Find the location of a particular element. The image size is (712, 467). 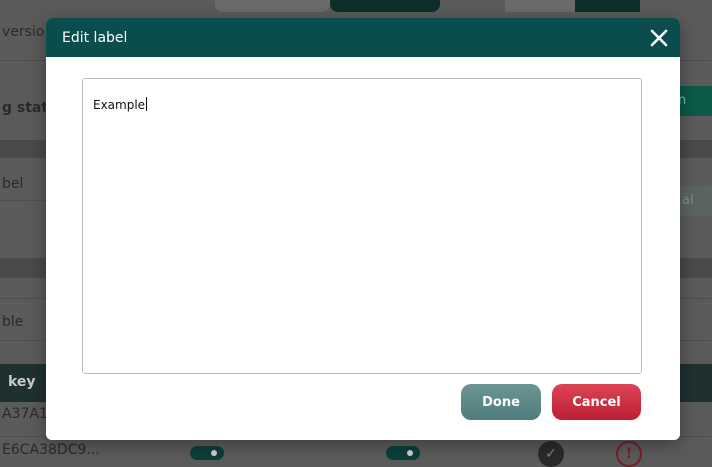

bg-fragment-al: al is located at coordinates (688, 200).